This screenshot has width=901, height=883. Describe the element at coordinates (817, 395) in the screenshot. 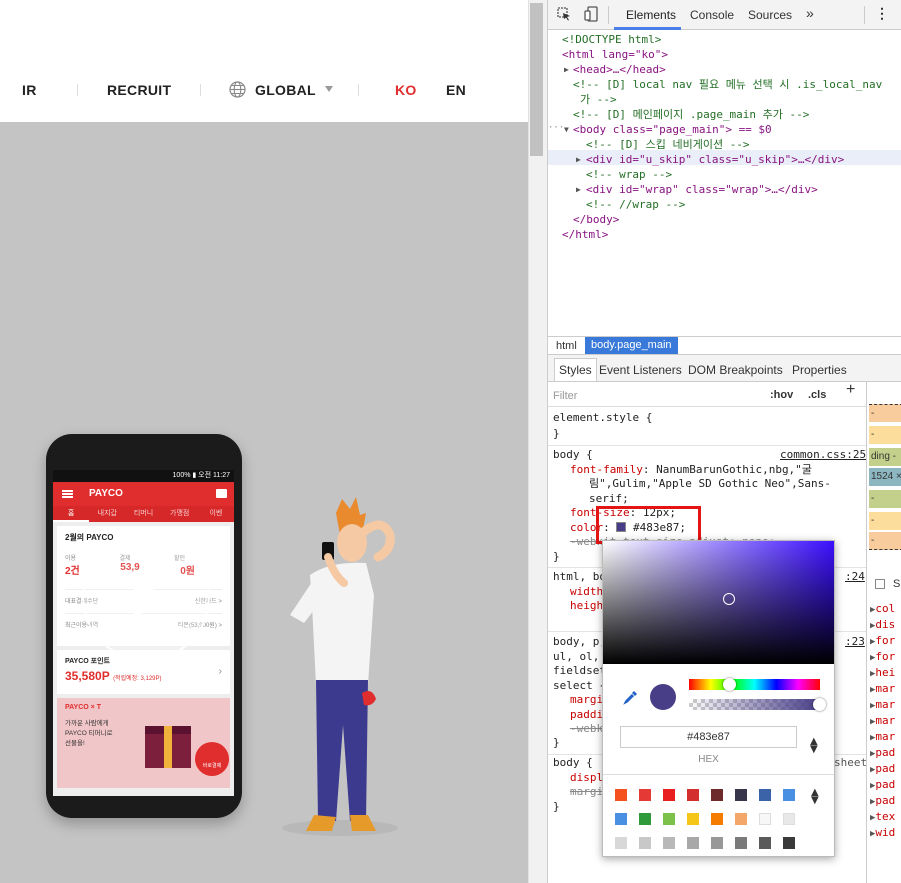

I see `class-toggle: .cls` at that location.